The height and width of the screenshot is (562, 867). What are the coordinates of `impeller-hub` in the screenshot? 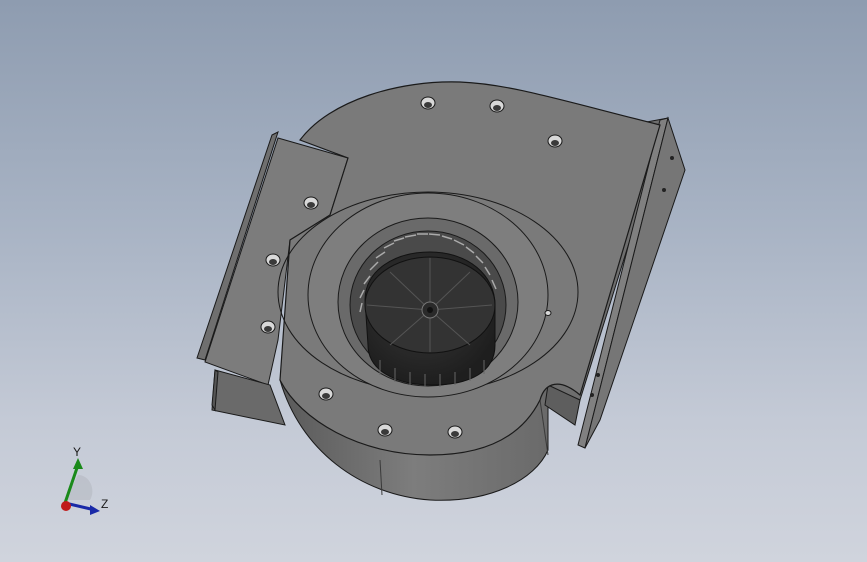 It's located at (430, 319).